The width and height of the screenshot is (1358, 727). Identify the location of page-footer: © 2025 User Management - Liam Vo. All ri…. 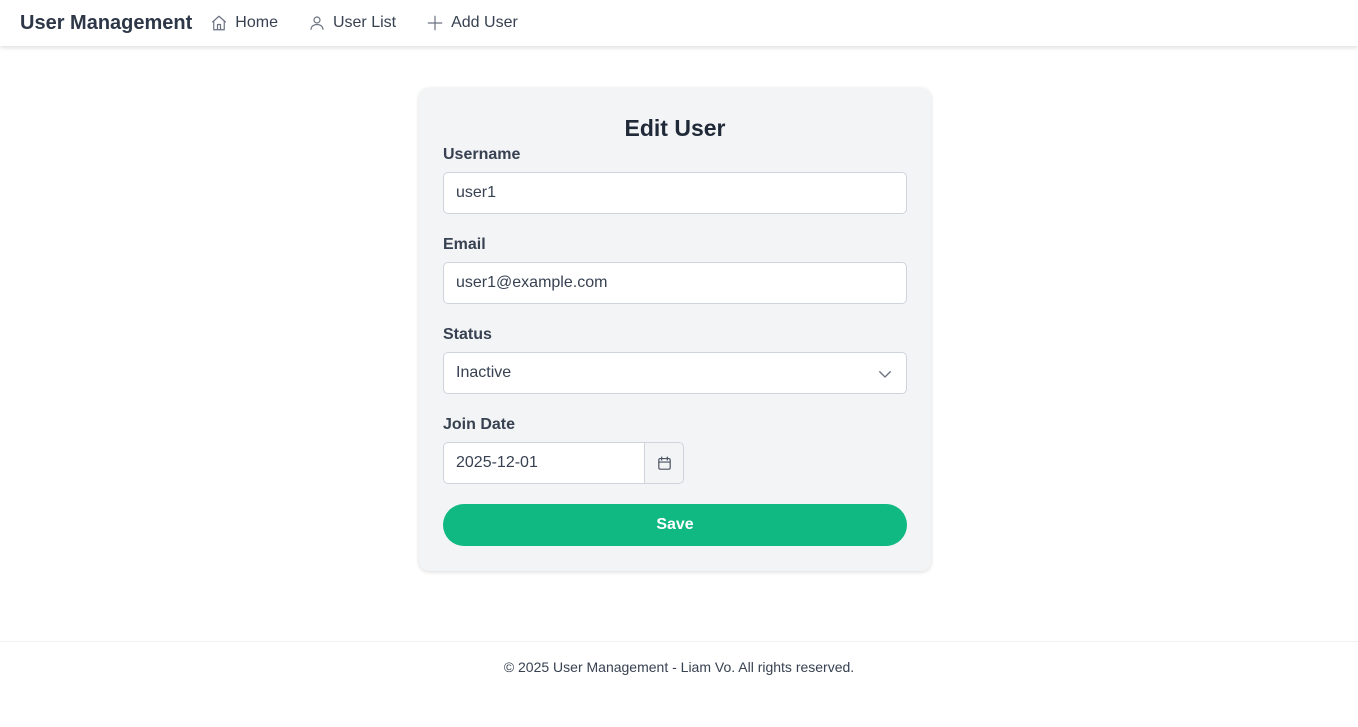
(679, 684).